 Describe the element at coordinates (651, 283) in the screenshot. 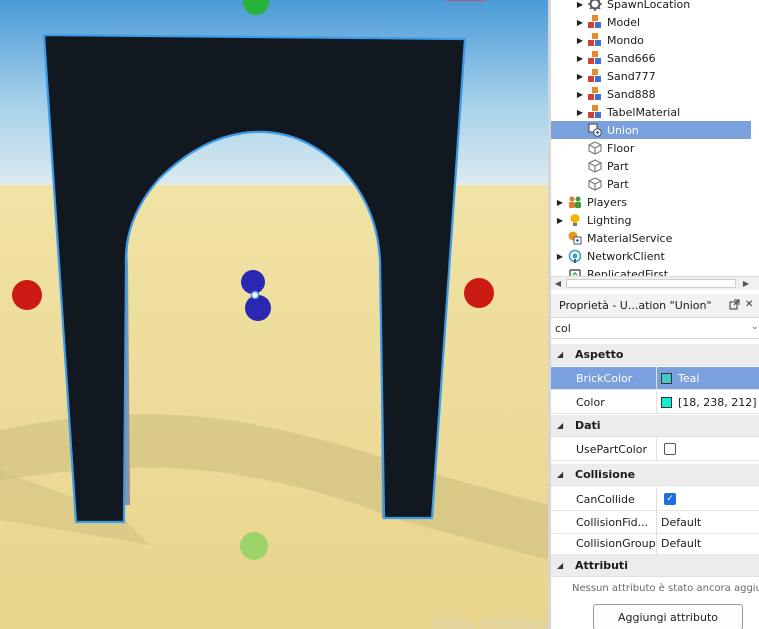

I see `scrollbar-thumb` at that location.